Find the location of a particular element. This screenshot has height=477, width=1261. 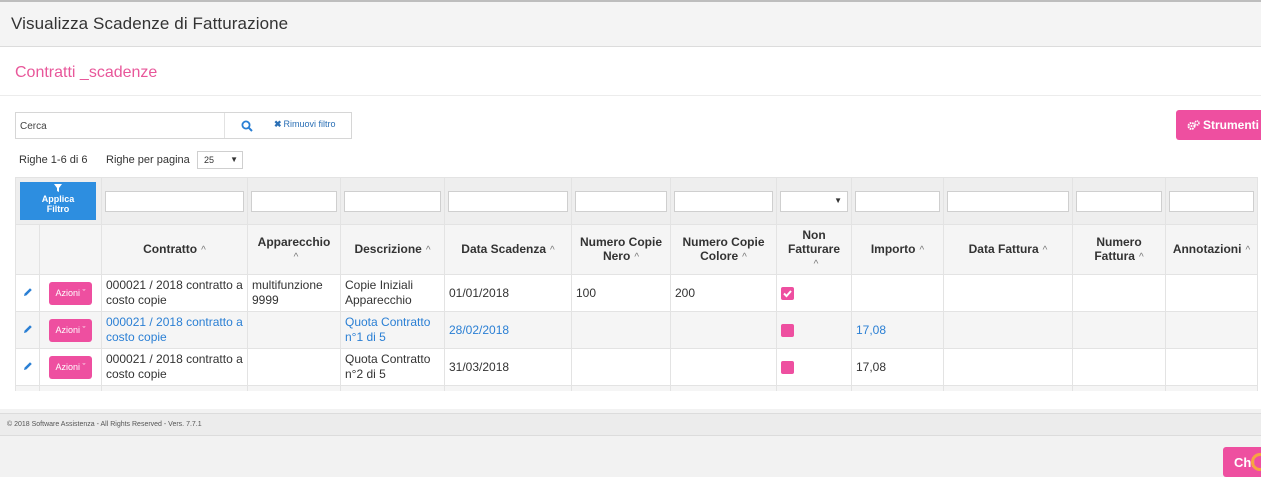

col-label: Colore is located at coordinates (719, 255).